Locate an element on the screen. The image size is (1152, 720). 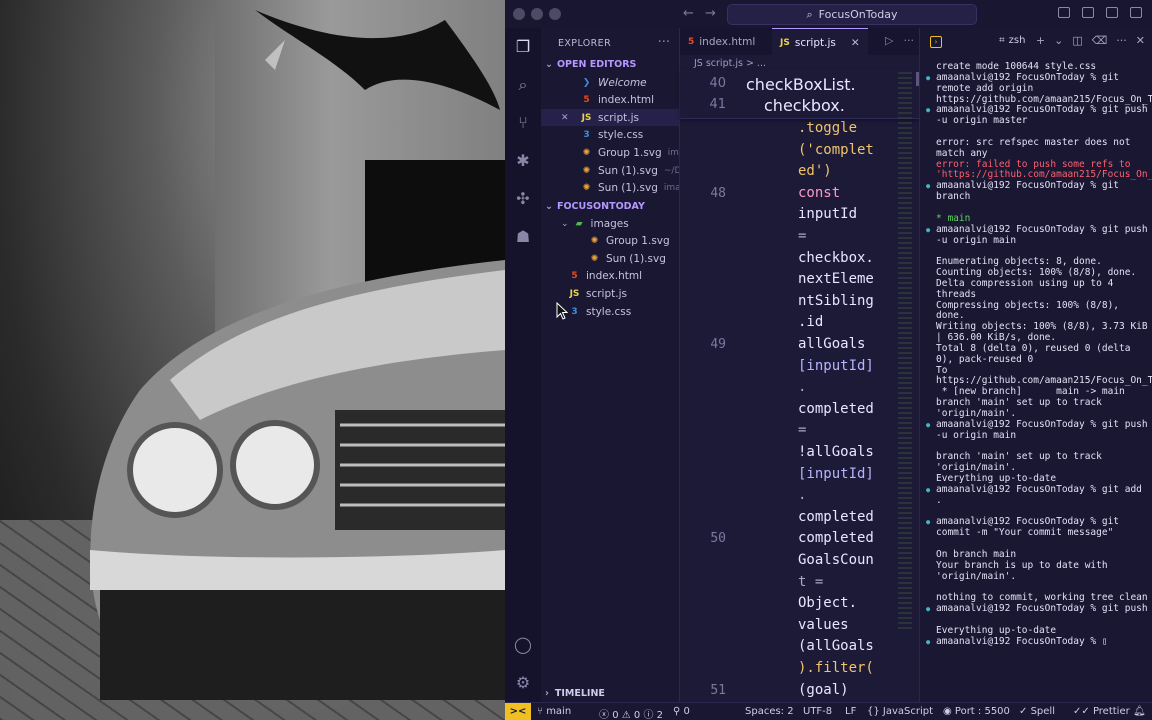
problems-indicator: ⓧ 0 ⚠ 0 ⓘ 2 is located at coordinates (631, 713).